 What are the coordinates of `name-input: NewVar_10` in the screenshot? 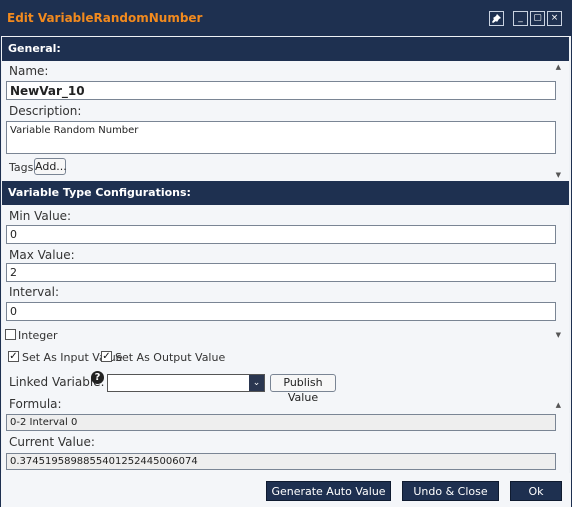 It's located at (281, 90).